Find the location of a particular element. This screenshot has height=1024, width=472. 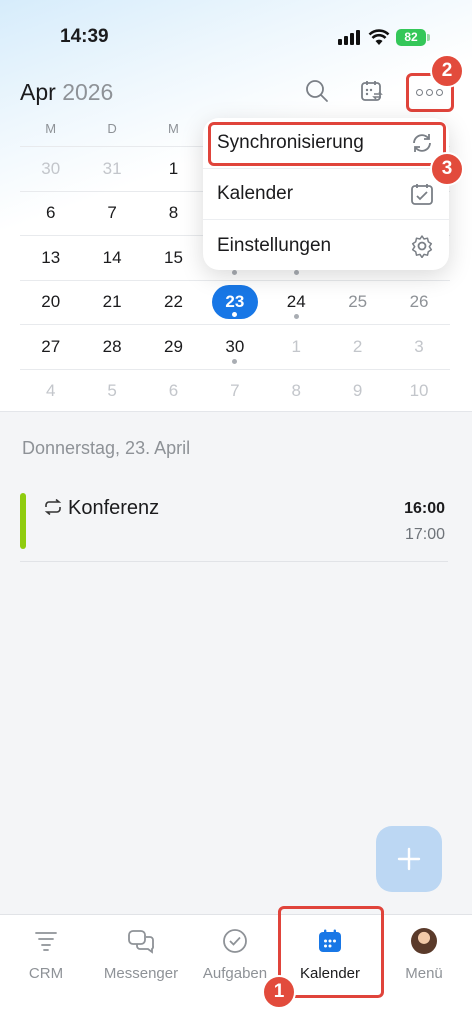

calendar-day: 22 is located at coordinates (173, 303).